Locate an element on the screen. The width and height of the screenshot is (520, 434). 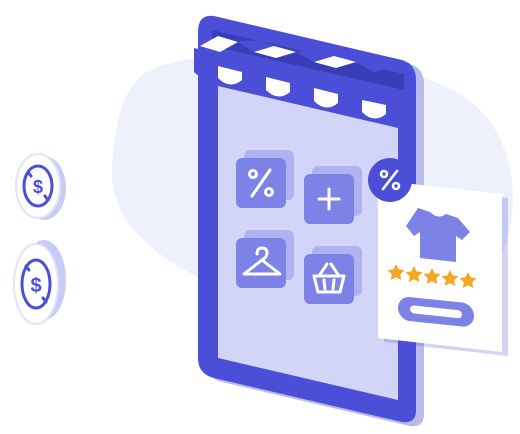
tile-hanger is located at coordinates (265, 259).